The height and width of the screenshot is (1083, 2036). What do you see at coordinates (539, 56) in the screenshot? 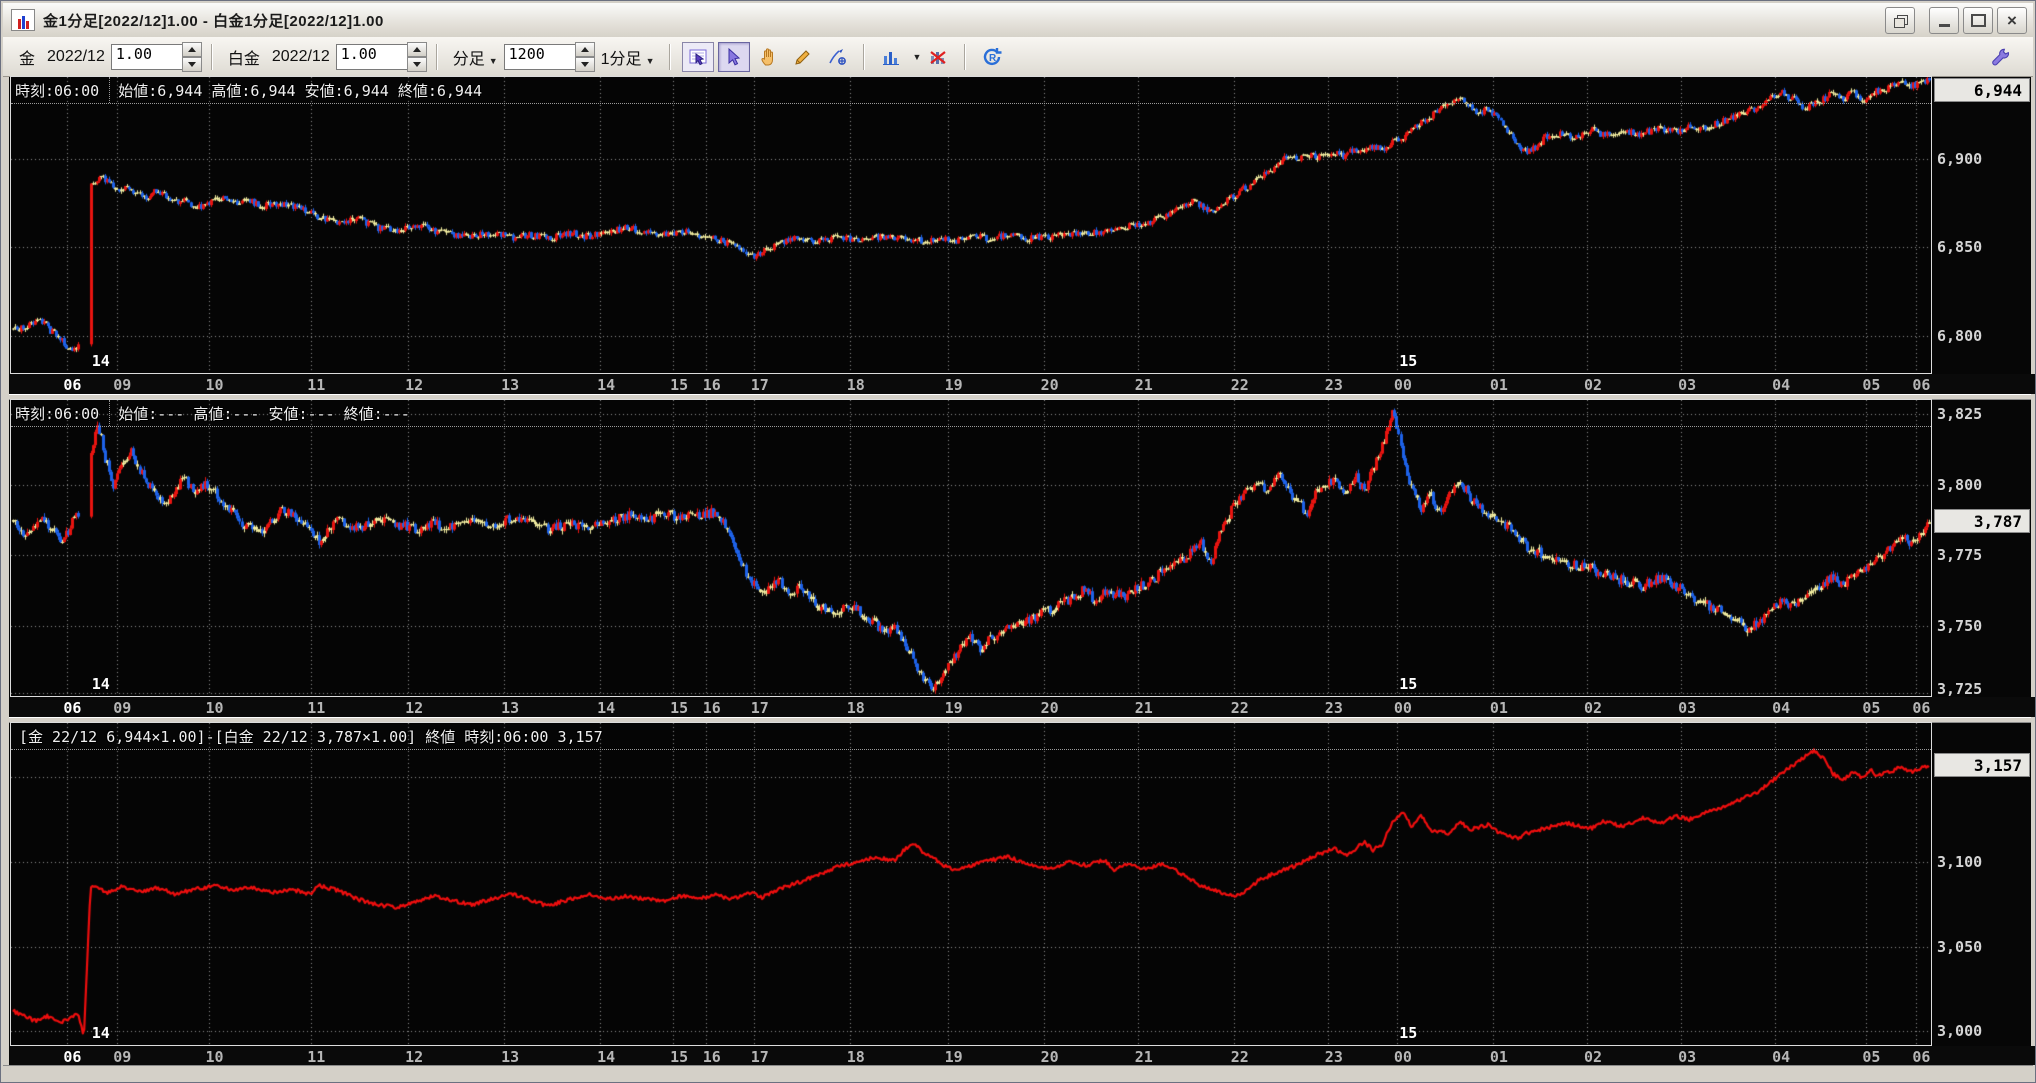
I see `bar-count-input: 1200` at bounding box center [539, 56].